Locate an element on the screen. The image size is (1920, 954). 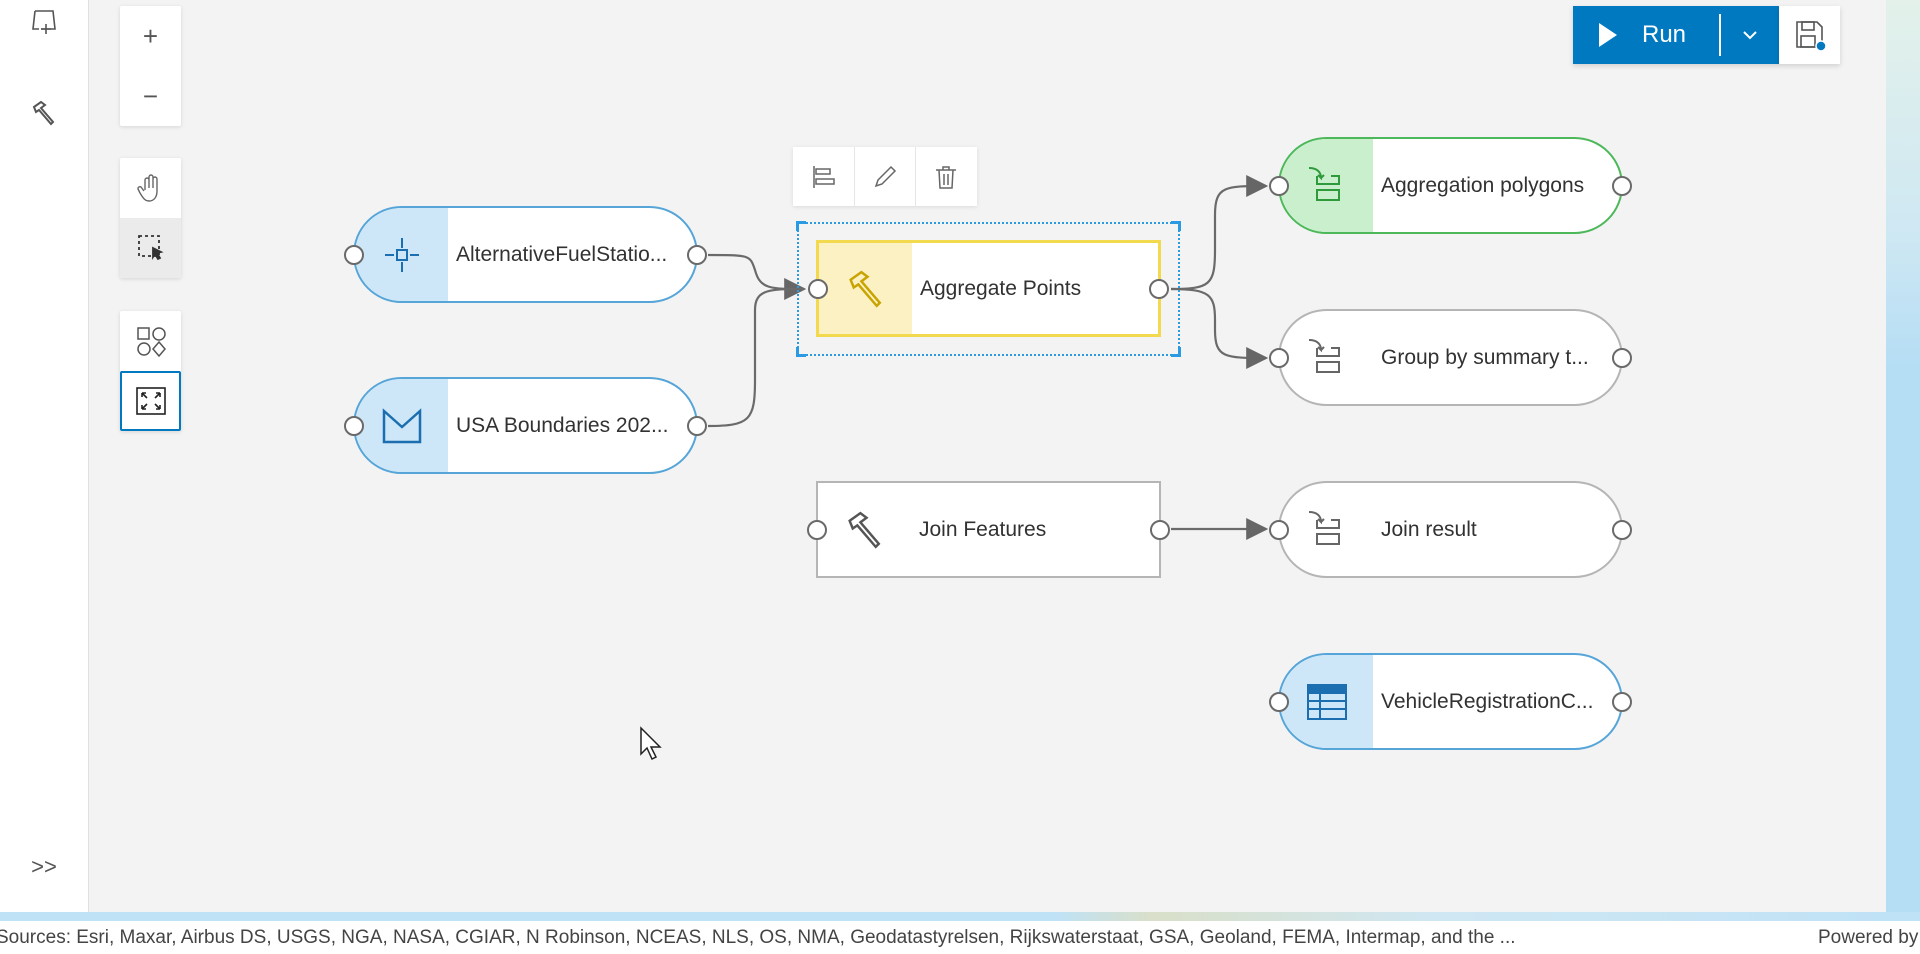
basemap is located at coordinates (1903, 460).